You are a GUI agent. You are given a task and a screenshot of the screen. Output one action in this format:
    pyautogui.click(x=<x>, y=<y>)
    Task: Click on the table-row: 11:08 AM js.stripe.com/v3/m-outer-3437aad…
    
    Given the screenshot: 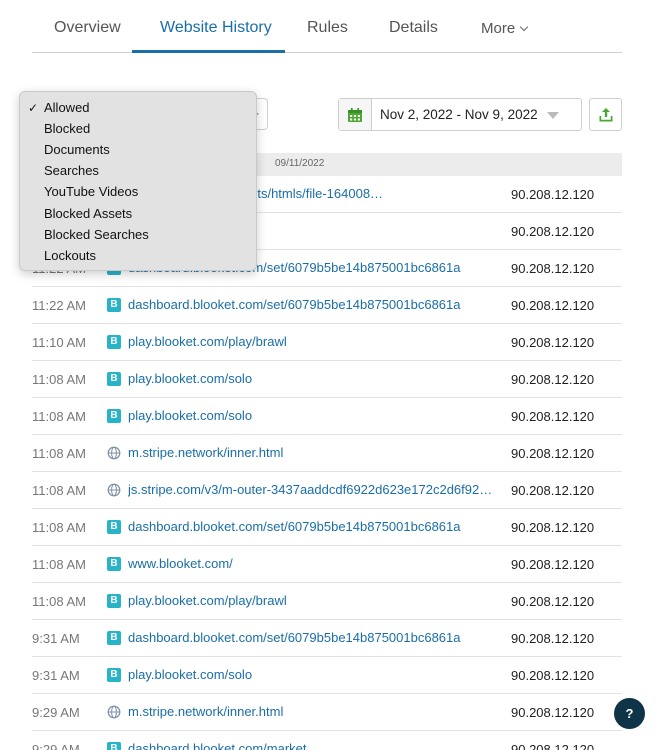 What is the action you would take?
    pyautogui.click(x=327, y=490)
    